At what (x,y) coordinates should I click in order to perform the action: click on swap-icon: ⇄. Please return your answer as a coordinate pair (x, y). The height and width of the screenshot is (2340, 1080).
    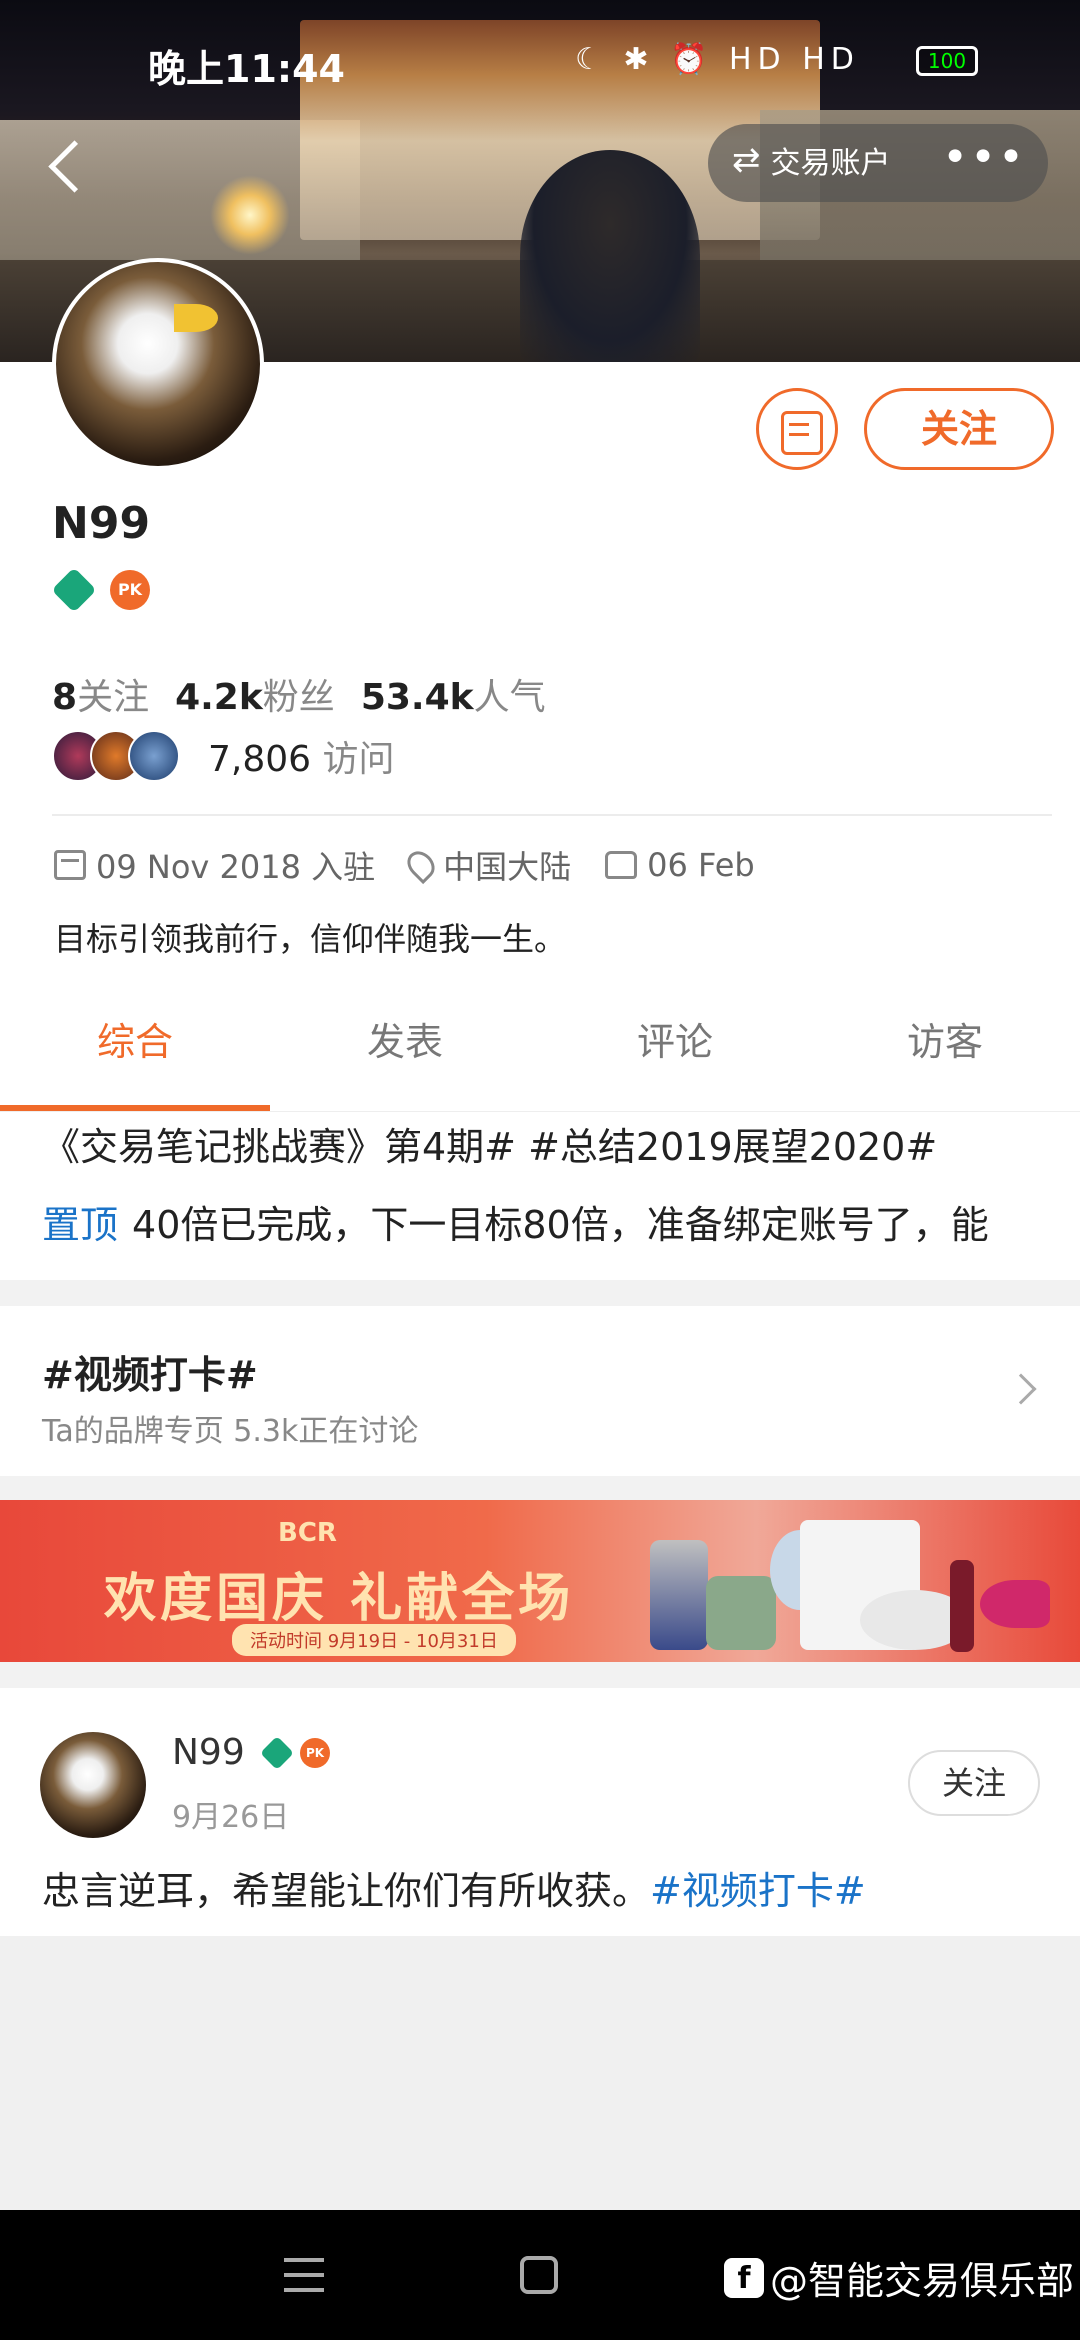
    Looking at the image, I should click on (746, 160).